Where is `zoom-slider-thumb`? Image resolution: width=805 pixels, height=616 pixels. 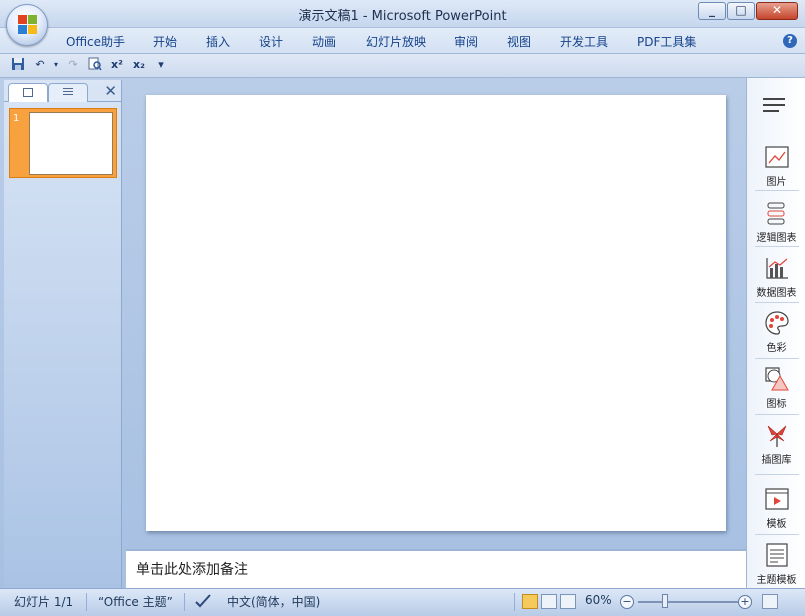 zoom-slider-thumb is located at coordinates (665, 601).